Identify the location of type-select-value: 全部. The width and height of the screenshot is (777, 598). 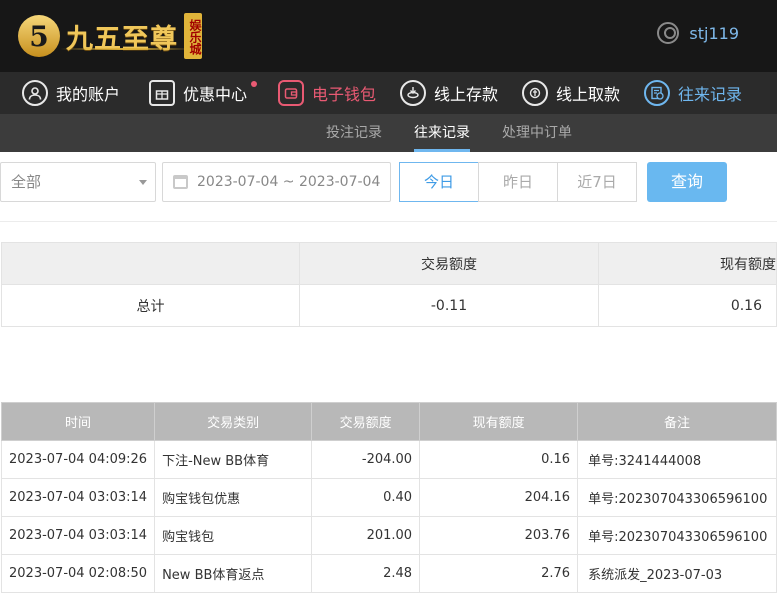
(26, 182).